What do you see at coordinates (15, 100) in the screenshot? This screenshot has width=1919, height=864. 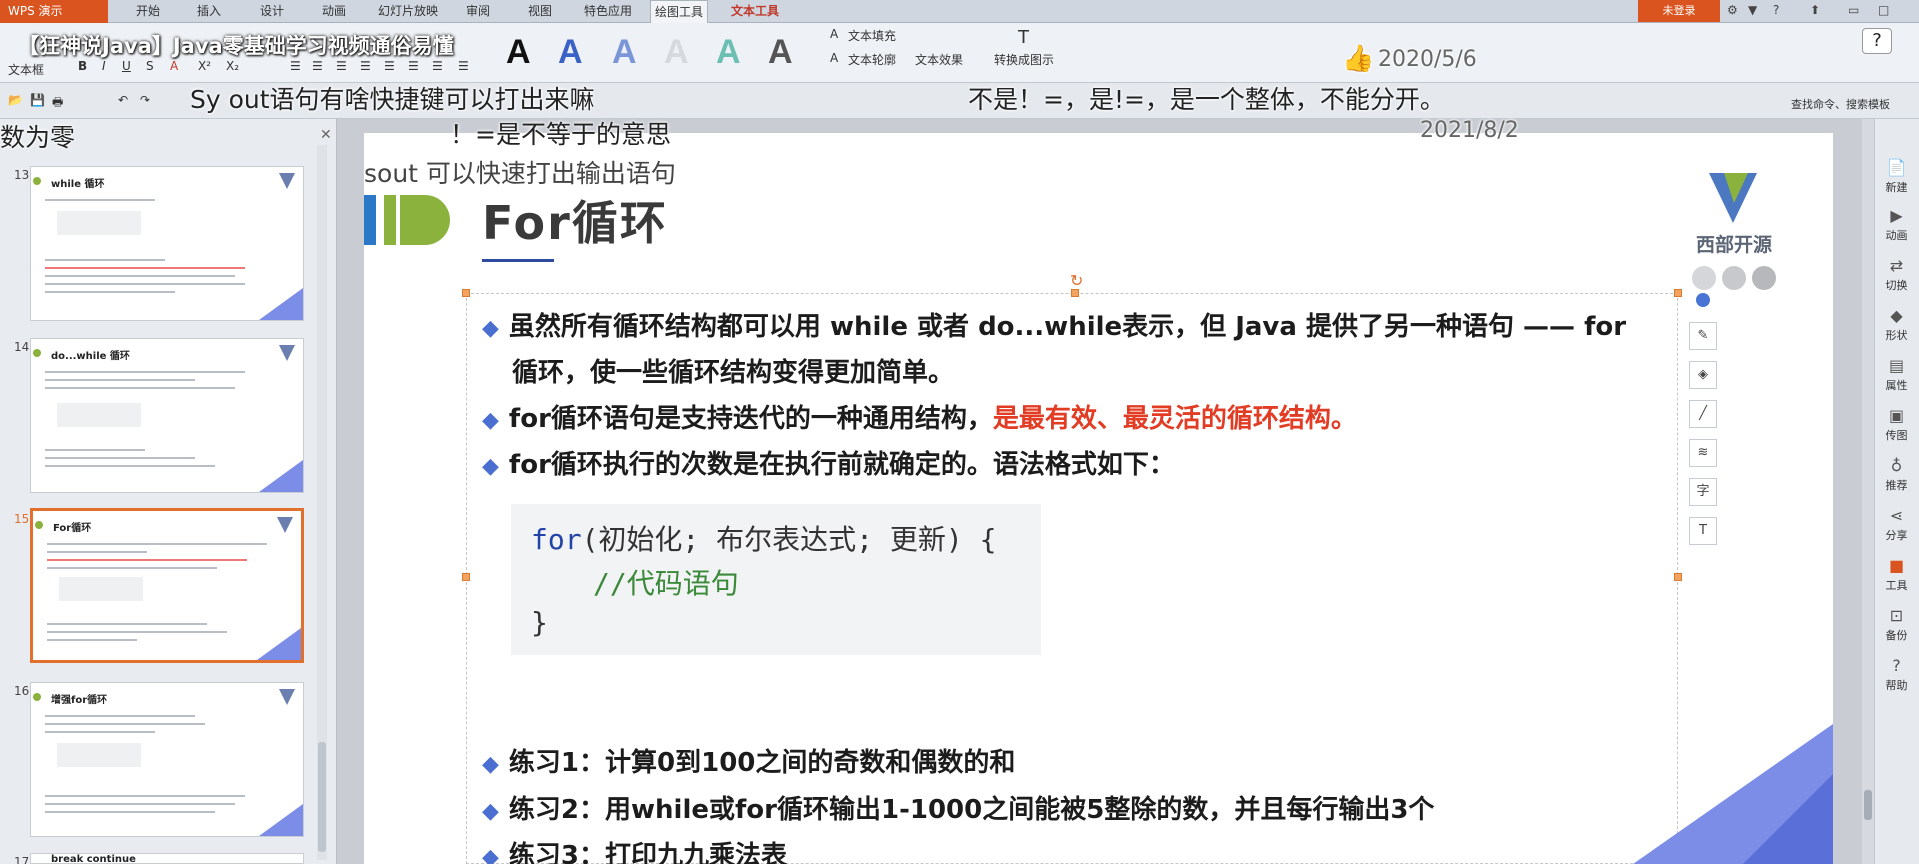 I see `open-icon: 📂` at bounding box center [15, 100].